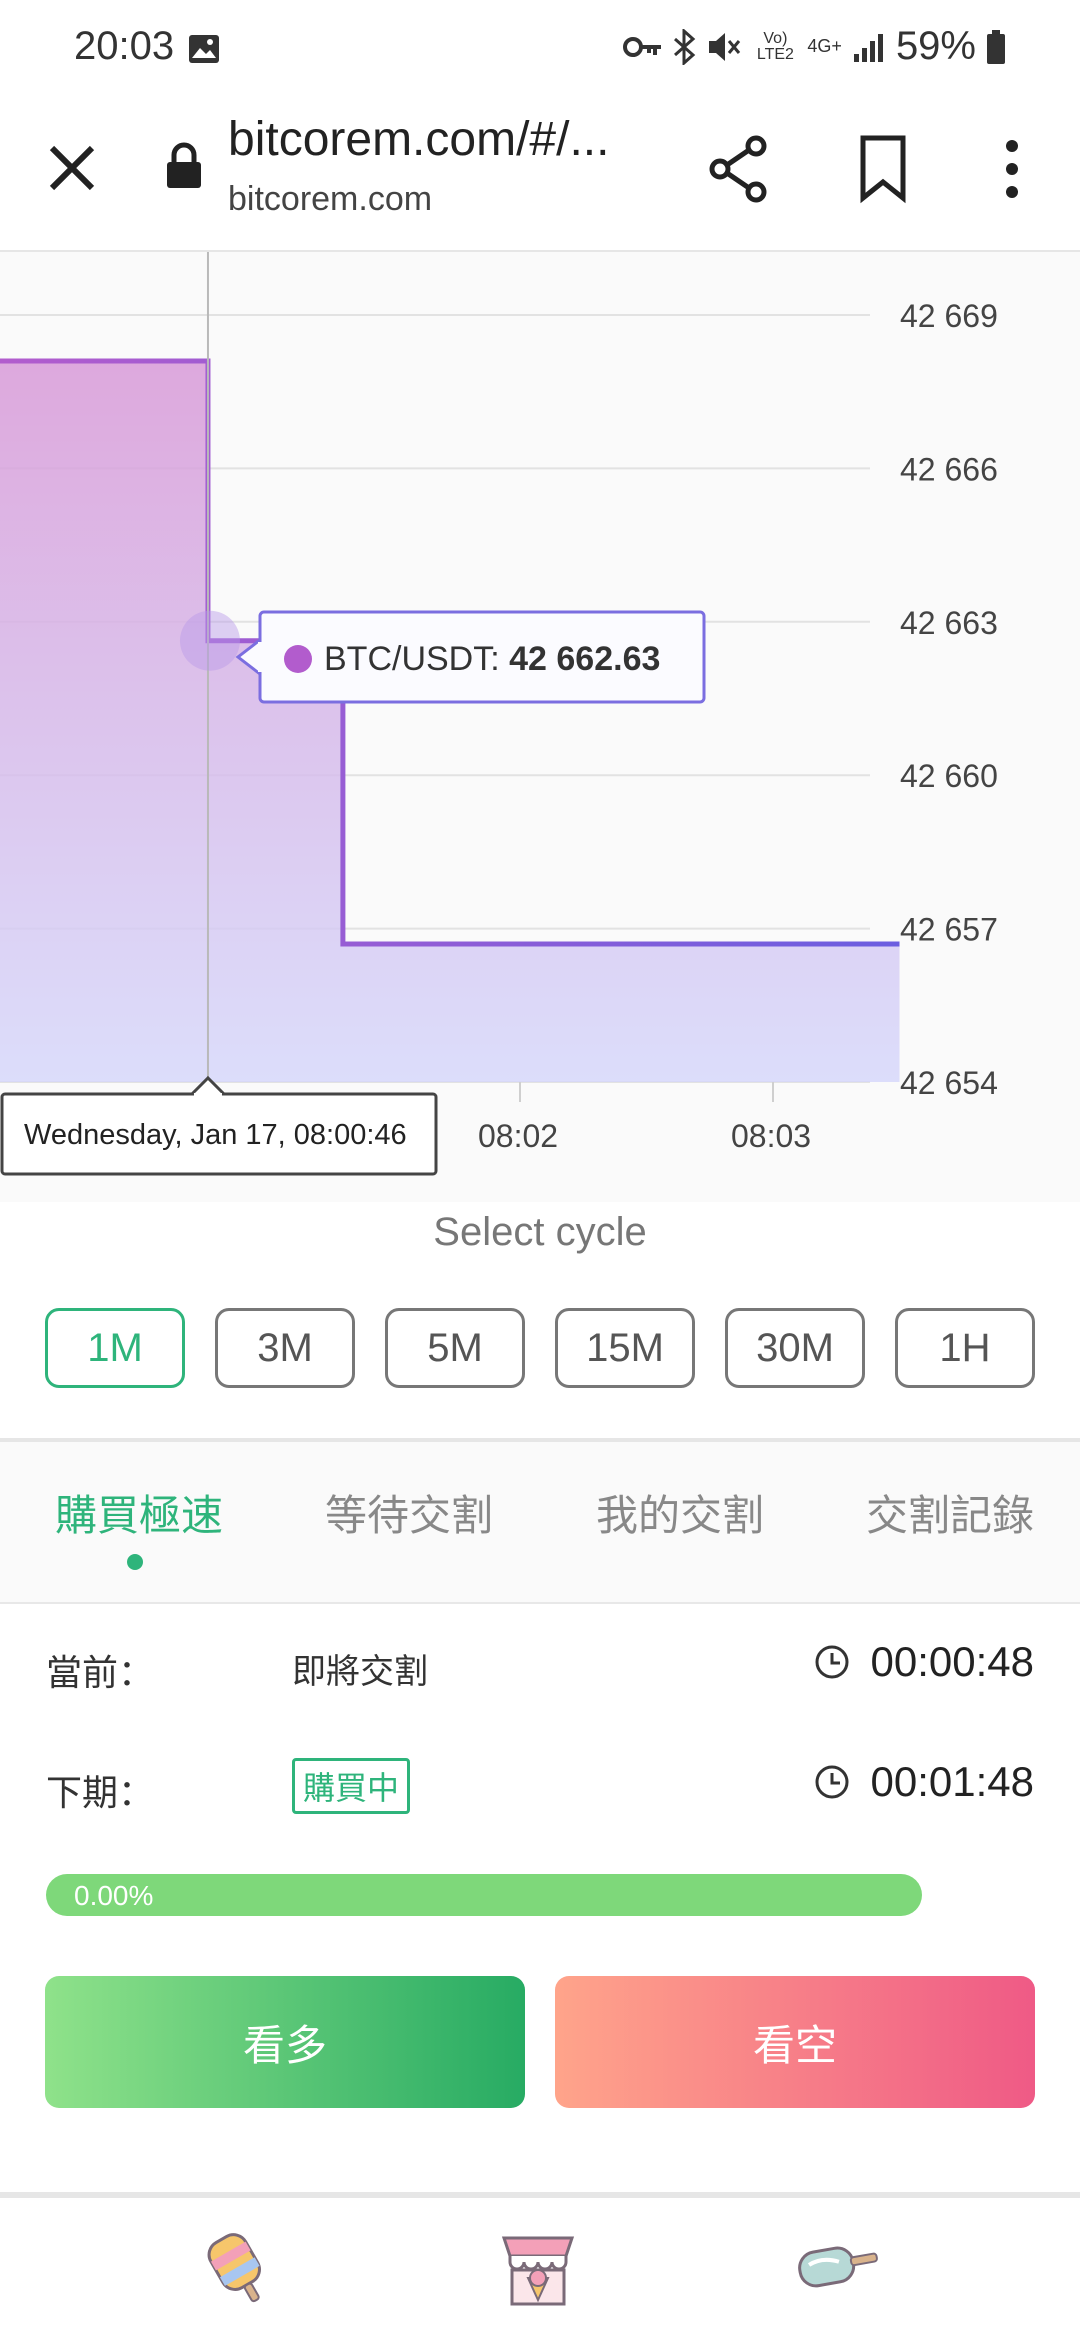 This screenshot has width=1080, height=2340. Describe the element at coordinates (949, 623) in the screenshot. I see `y-tick-label: 42 663` at that location.